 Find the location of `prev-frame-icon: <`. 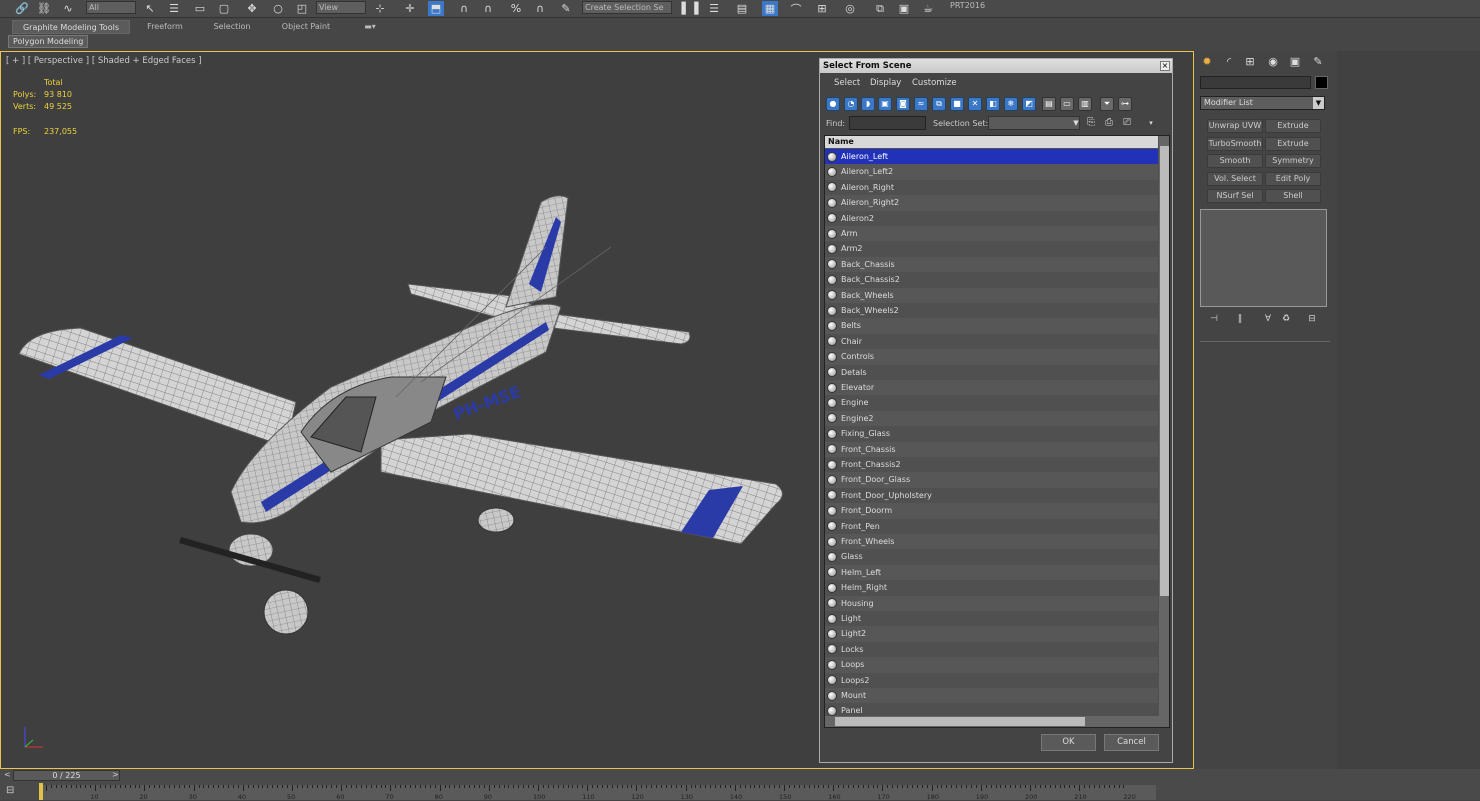

prev-frame-icon: < is located at coordinates (7, 774).